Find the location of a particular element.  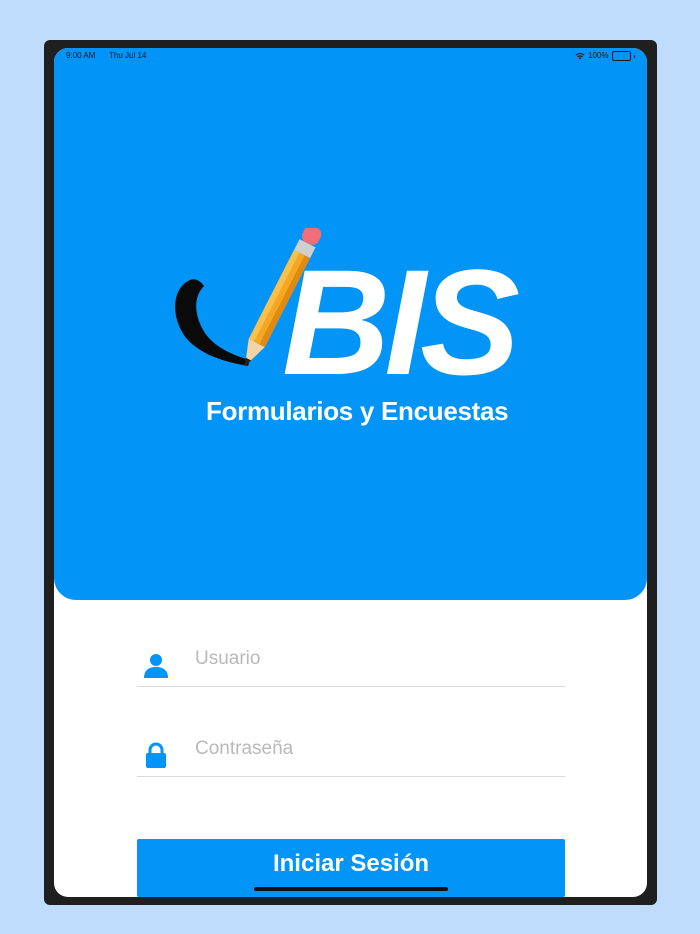

password-field is located at coordinates (351, 753).